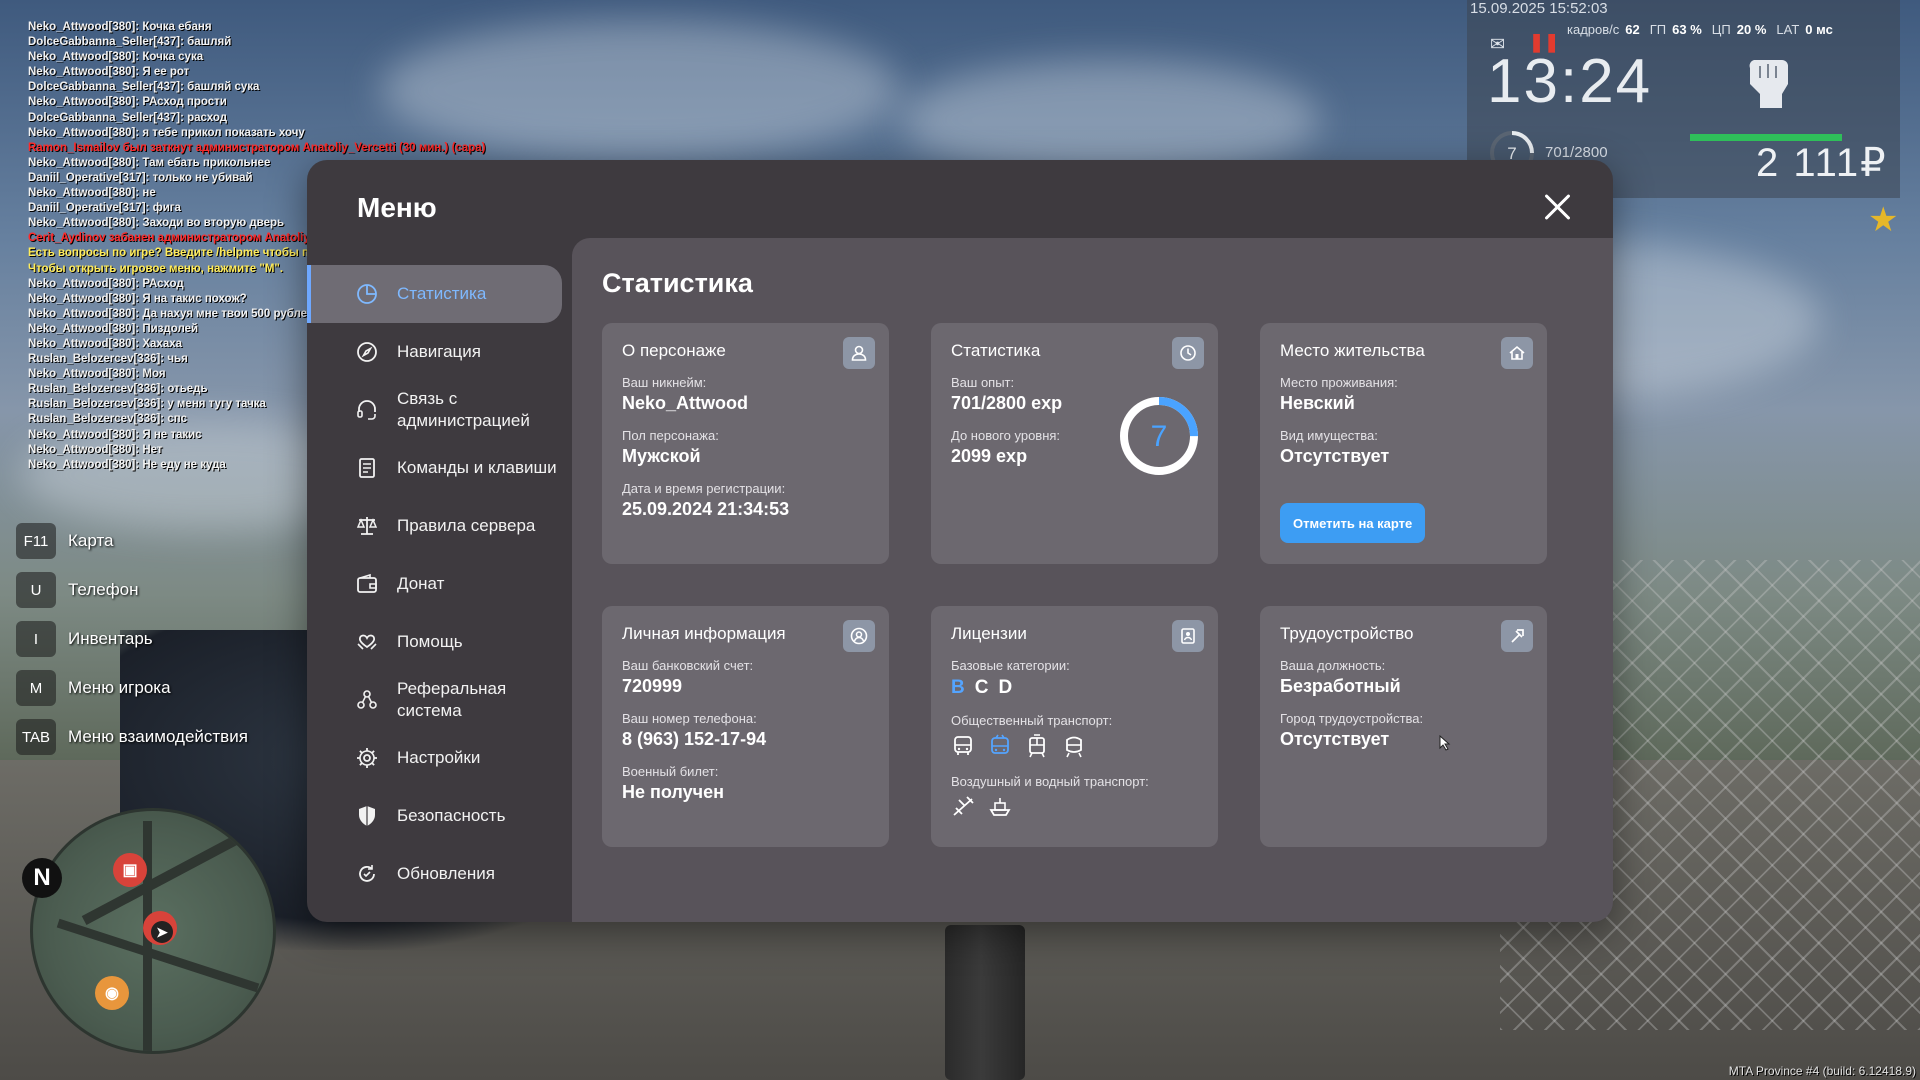  I want to click on user-circle-icon, so click(859, 636).